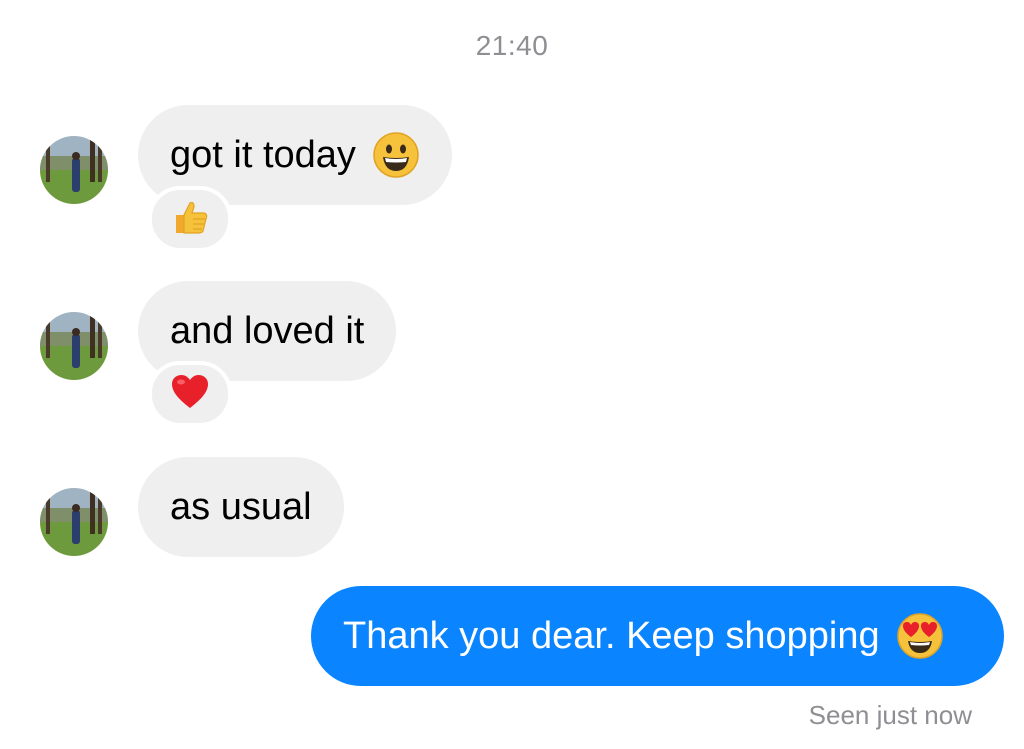  Describe the element at coordinates (267, 330) in the screenshot. I see `message-text: and loved it` at that location.